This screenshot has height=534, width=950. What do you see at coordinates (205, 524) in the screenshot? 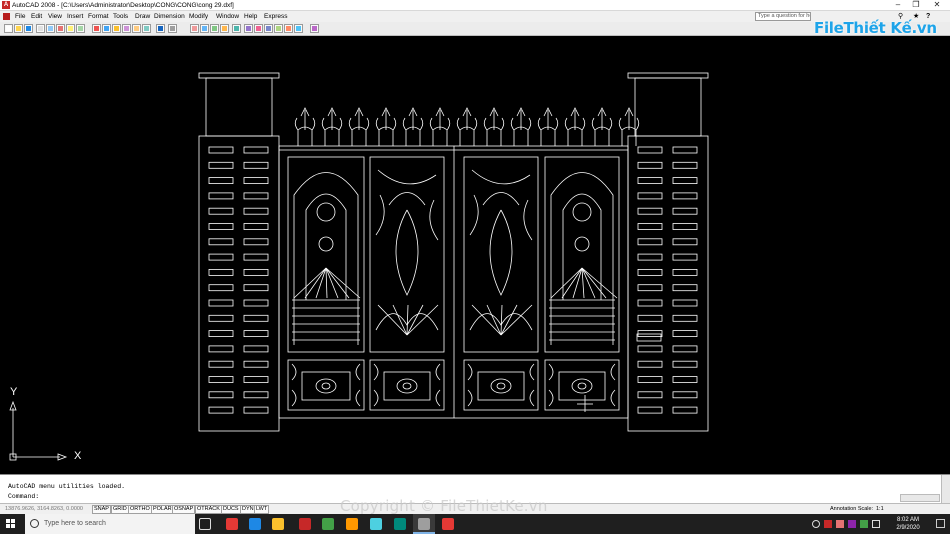
I see `task-view-icon` at bounding box center [205, 524].